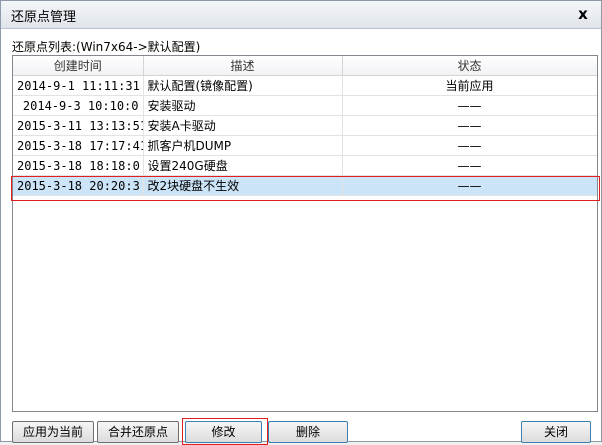 The width and height of the screenshot is (602, 445). What do you see at coordinates (78, 105) in the screenshot?
I see `cell-created-time: 2014-9-3 10:10:0` at bounding box center [78, 105].